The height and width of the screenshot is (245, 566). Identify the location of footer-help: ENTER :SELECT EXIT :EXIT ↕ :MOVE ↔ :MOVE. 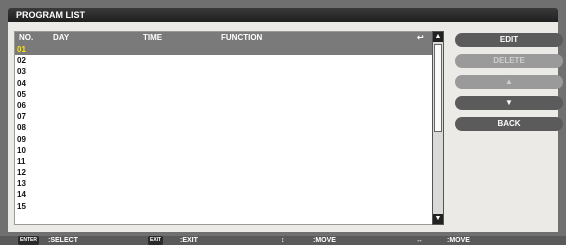
(283, 240).